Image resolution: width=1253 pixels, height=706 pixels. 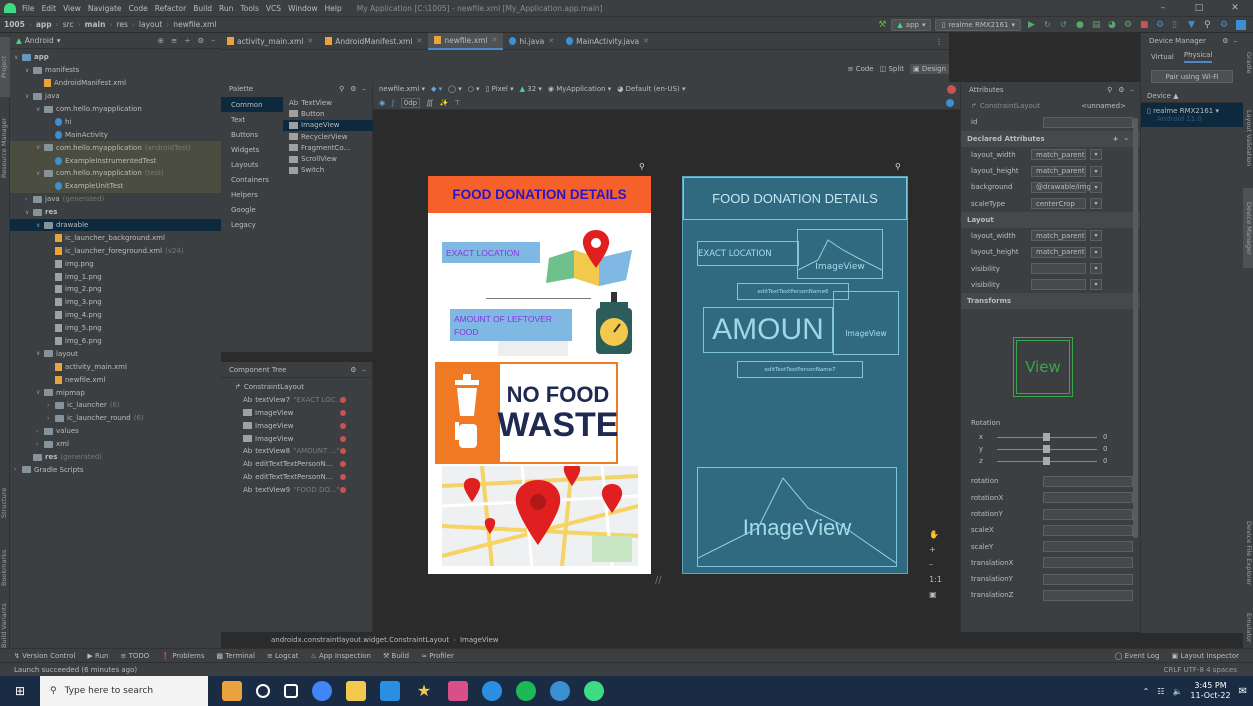 What do you see at coordinates (115, 328) in the screenshot?
I see `tree-item: img_5.png` at bounding box center [115, 328].